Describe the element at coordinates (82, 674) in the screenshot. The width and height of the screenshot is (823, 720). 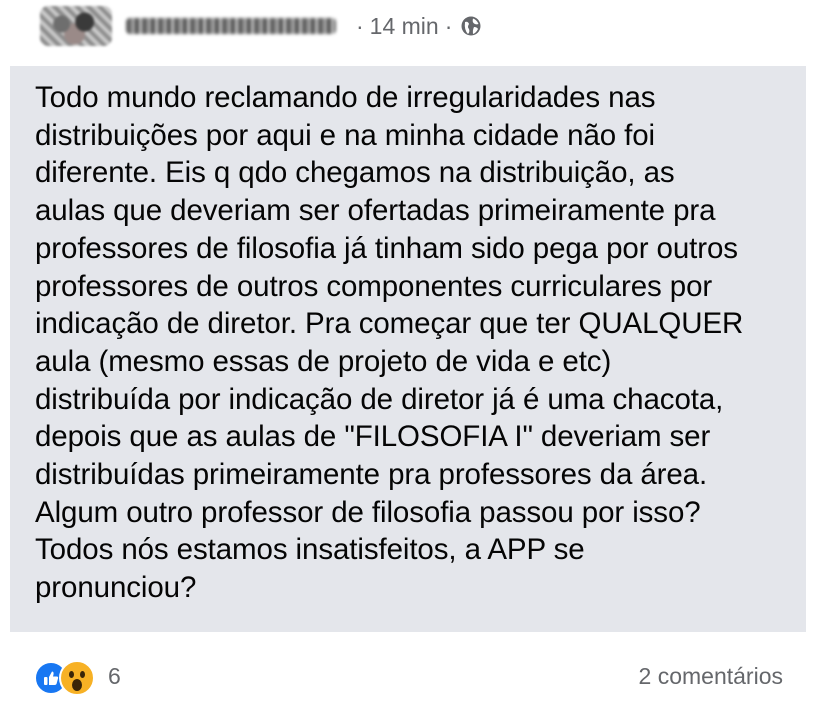
I see `wow-right-eye` at that location.